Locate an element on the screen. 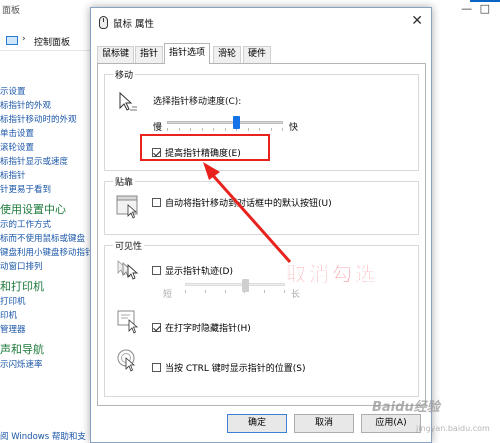 The height and width of the screenshot is (443, 500). visibility-group-title: 可见性 is located at coordinates (129, 245).